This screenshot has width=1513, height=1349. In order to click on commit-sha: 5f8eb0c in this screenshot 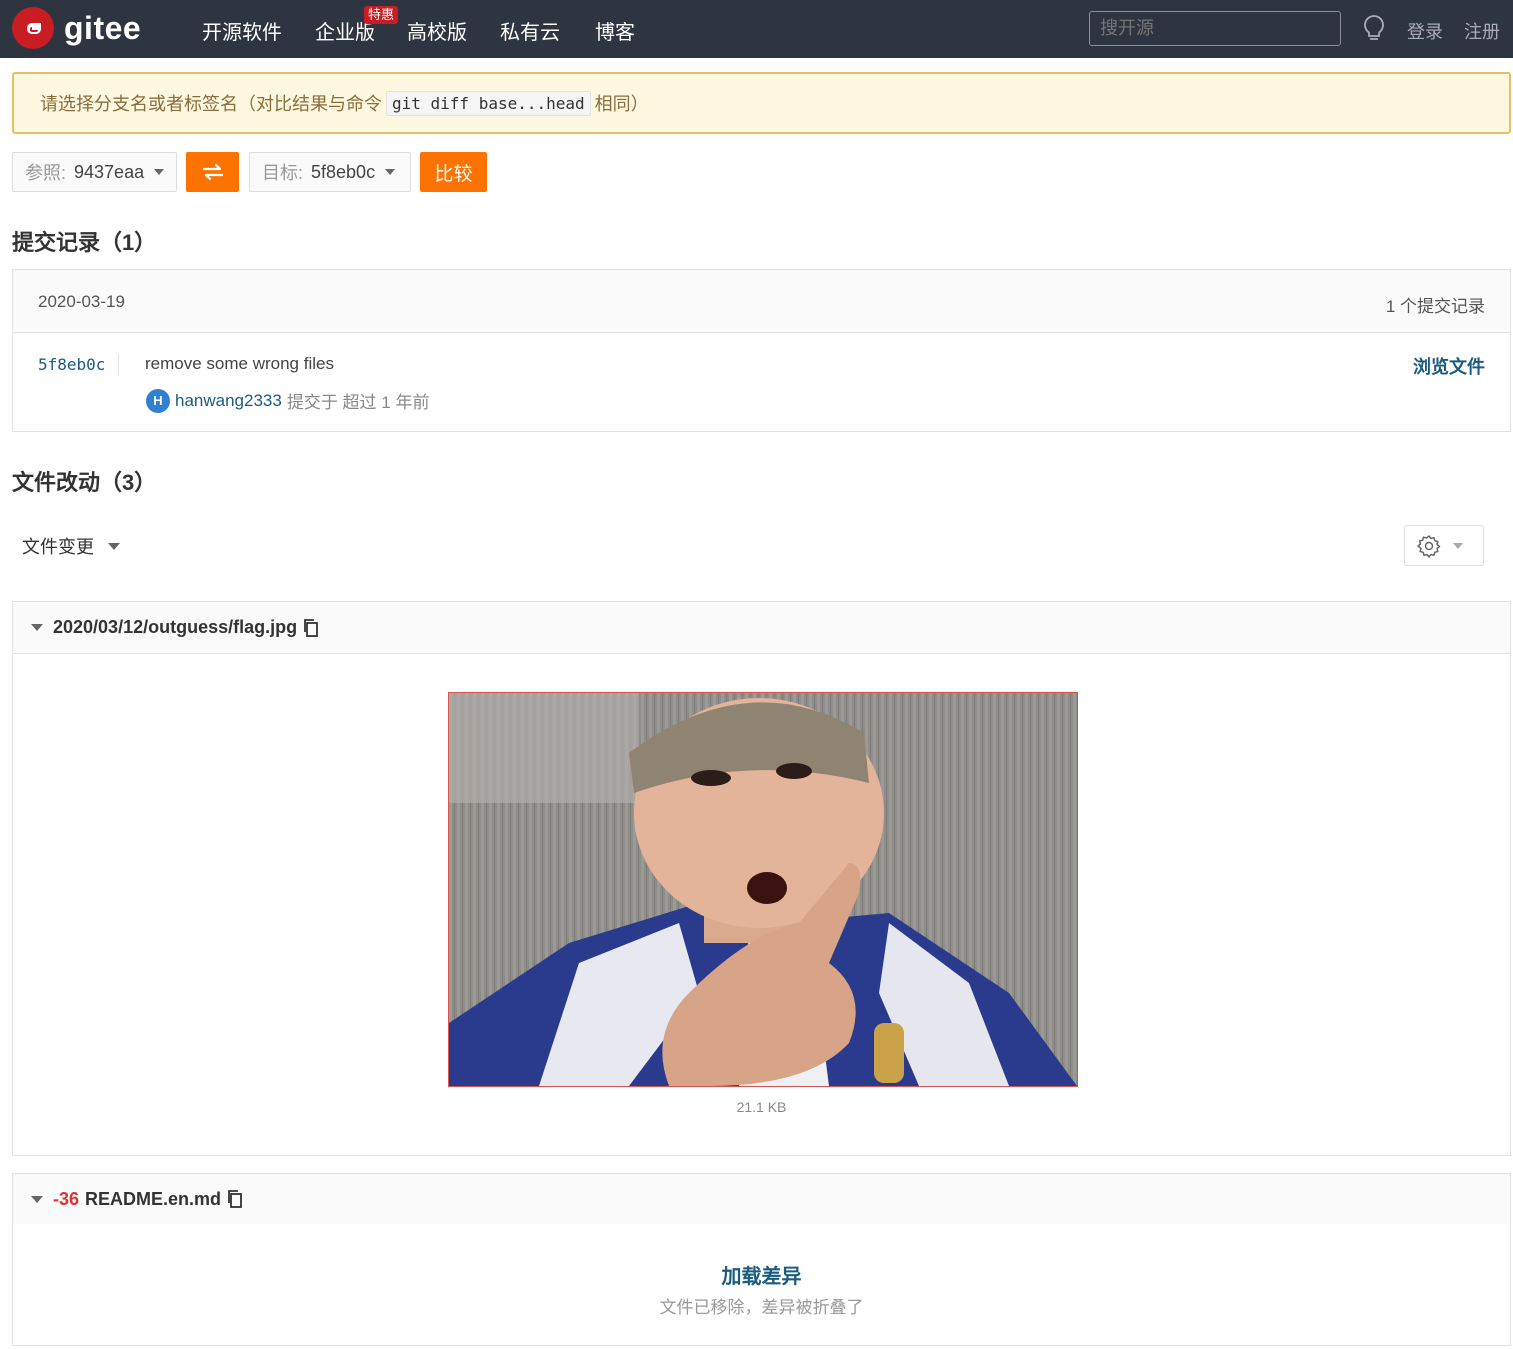, I will do `click(71, 364)`.